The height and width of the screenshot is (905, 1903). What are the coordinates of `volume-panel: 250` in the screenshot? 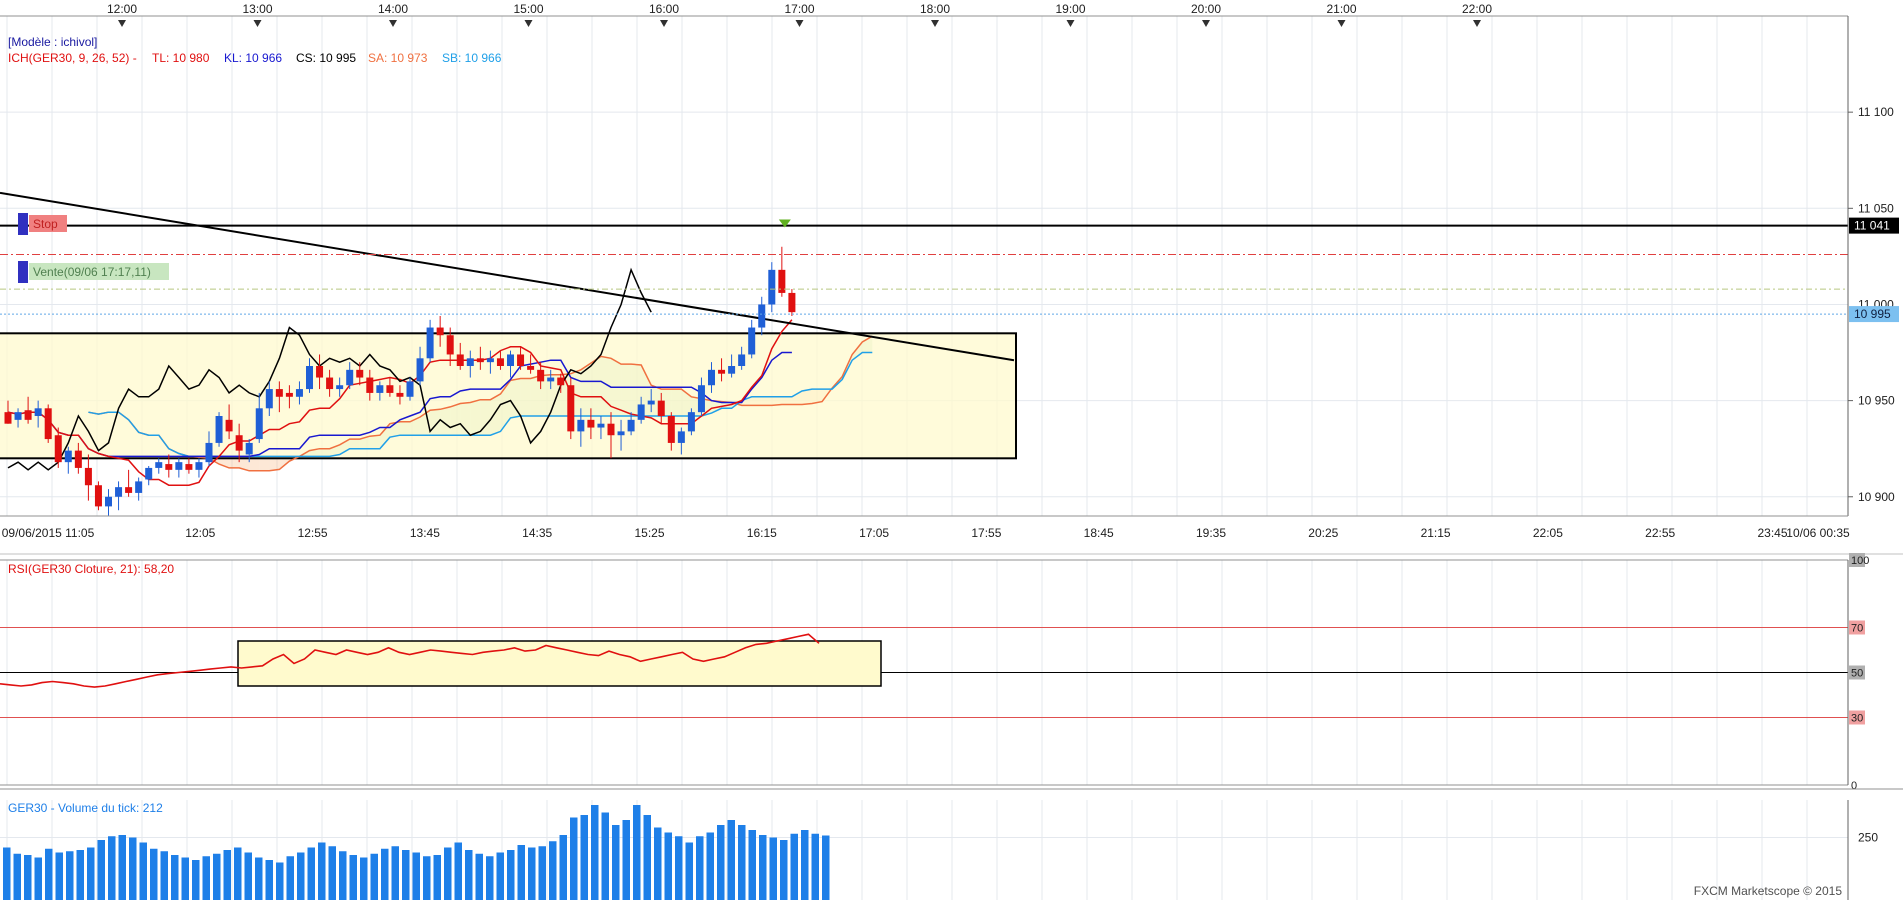 It's located at (939, 850).